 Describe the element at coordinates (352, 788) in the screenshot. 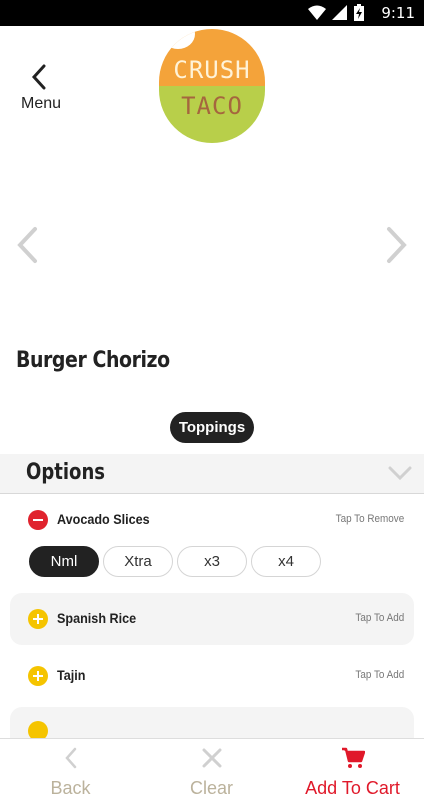

I see `add-to-cart-label: Add To Cart` at that location.